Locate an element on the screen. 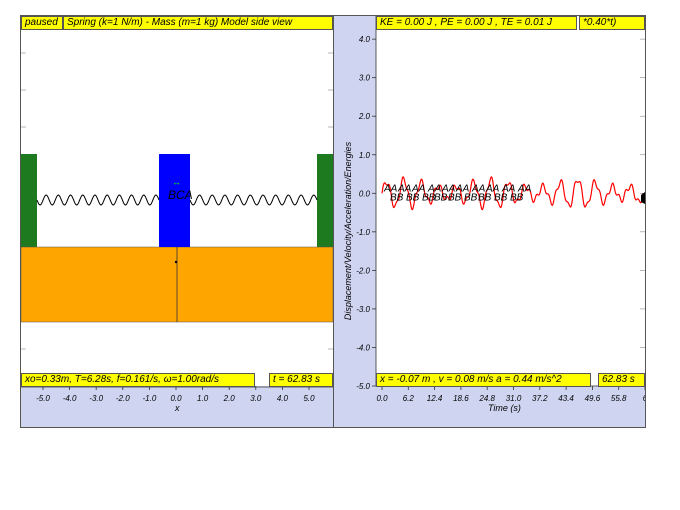 The height and width of the screenshot is (510, 680). graph-x-tick-label: 31.0 is located at coordinates (514, 398).